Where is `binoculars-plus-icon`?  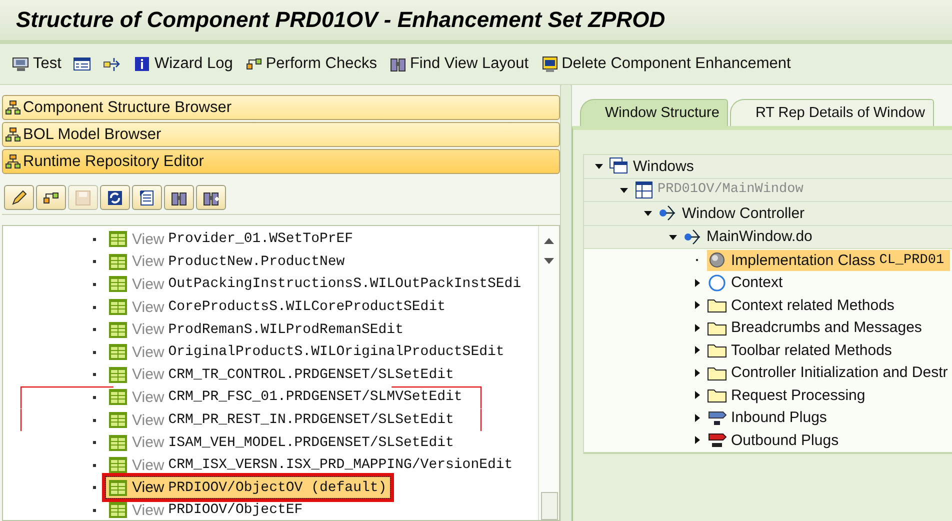 binoculars-plus-icon is located at coordinates (211, 198).